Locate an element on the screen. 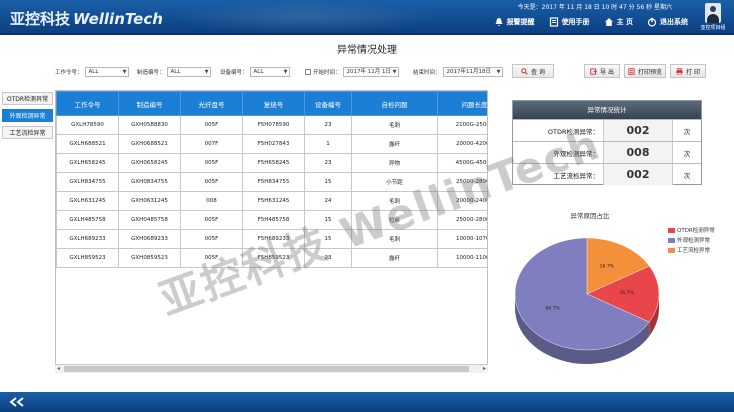  device-no-label: 设备编号： is located at coordinates (234, 73).